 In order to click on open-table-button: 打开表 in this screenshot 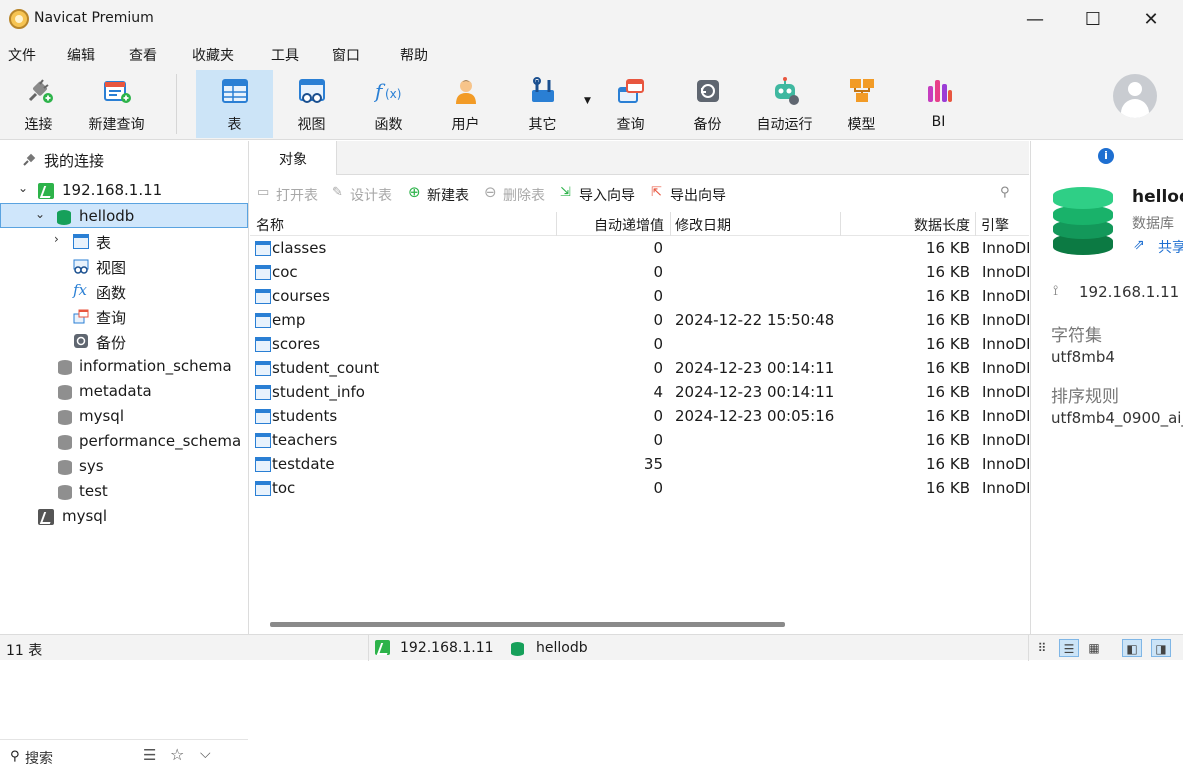, I will do `click(297, 195)`.